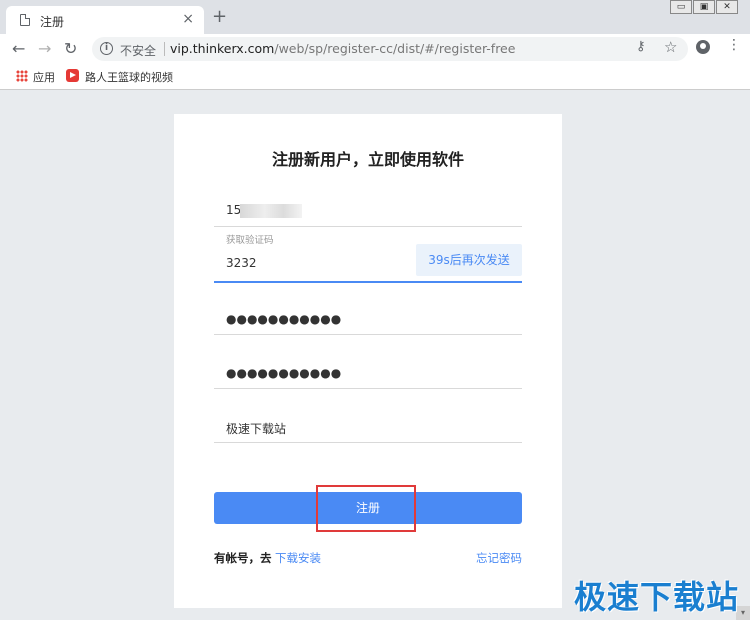 The width and height of the screenshot is (750, 620). I want to click on bookmark-video: 路人王篮球的视频, so click(129, 77).